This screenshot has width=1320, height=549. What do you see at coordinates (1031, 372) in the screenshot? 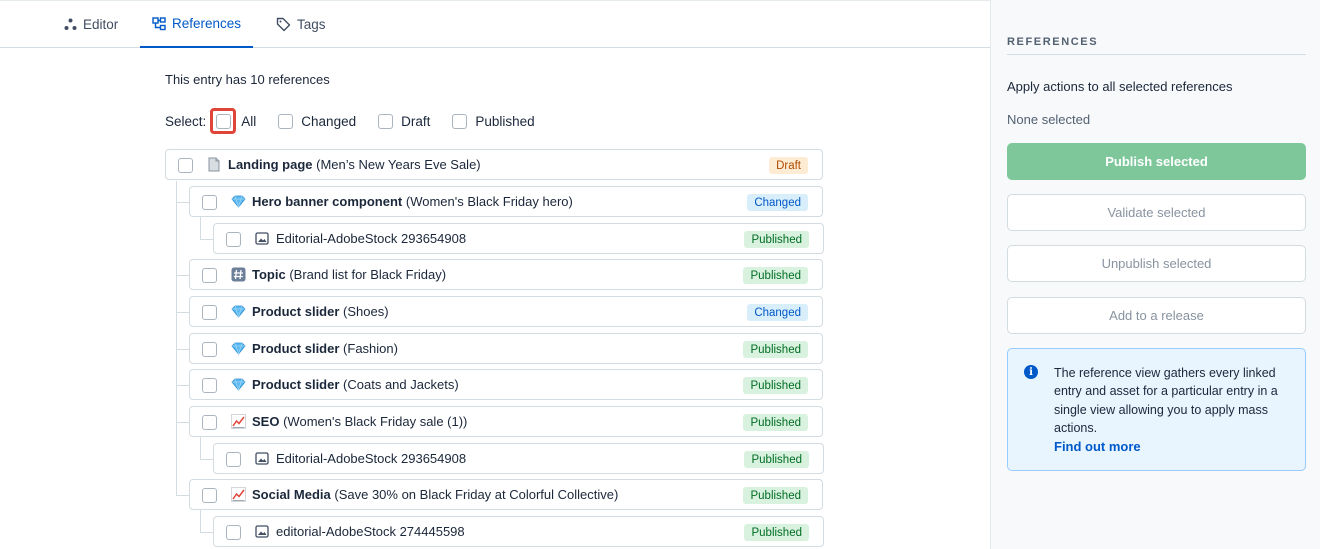
I see `info-icon: i` at bounding box center [1031, 372].